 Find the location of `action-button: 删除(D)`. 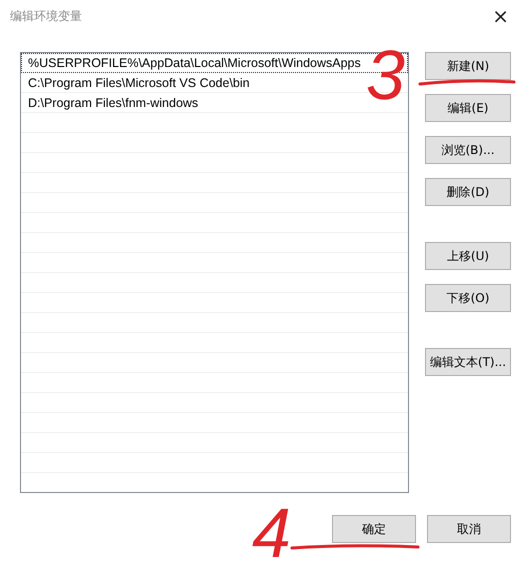

action-button: 删除(D) is located at coordinates (468, 192).